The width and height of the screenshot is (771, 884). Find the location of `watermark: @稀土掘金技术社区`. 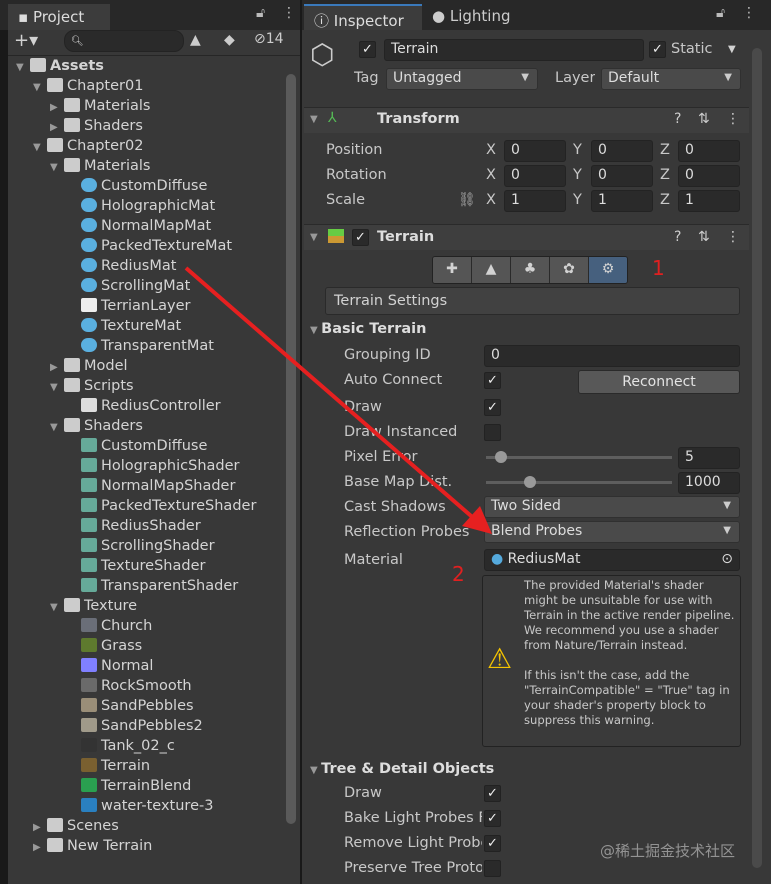

watermark: @稀土掘金技术社区 is located at coordinates (668, 851).